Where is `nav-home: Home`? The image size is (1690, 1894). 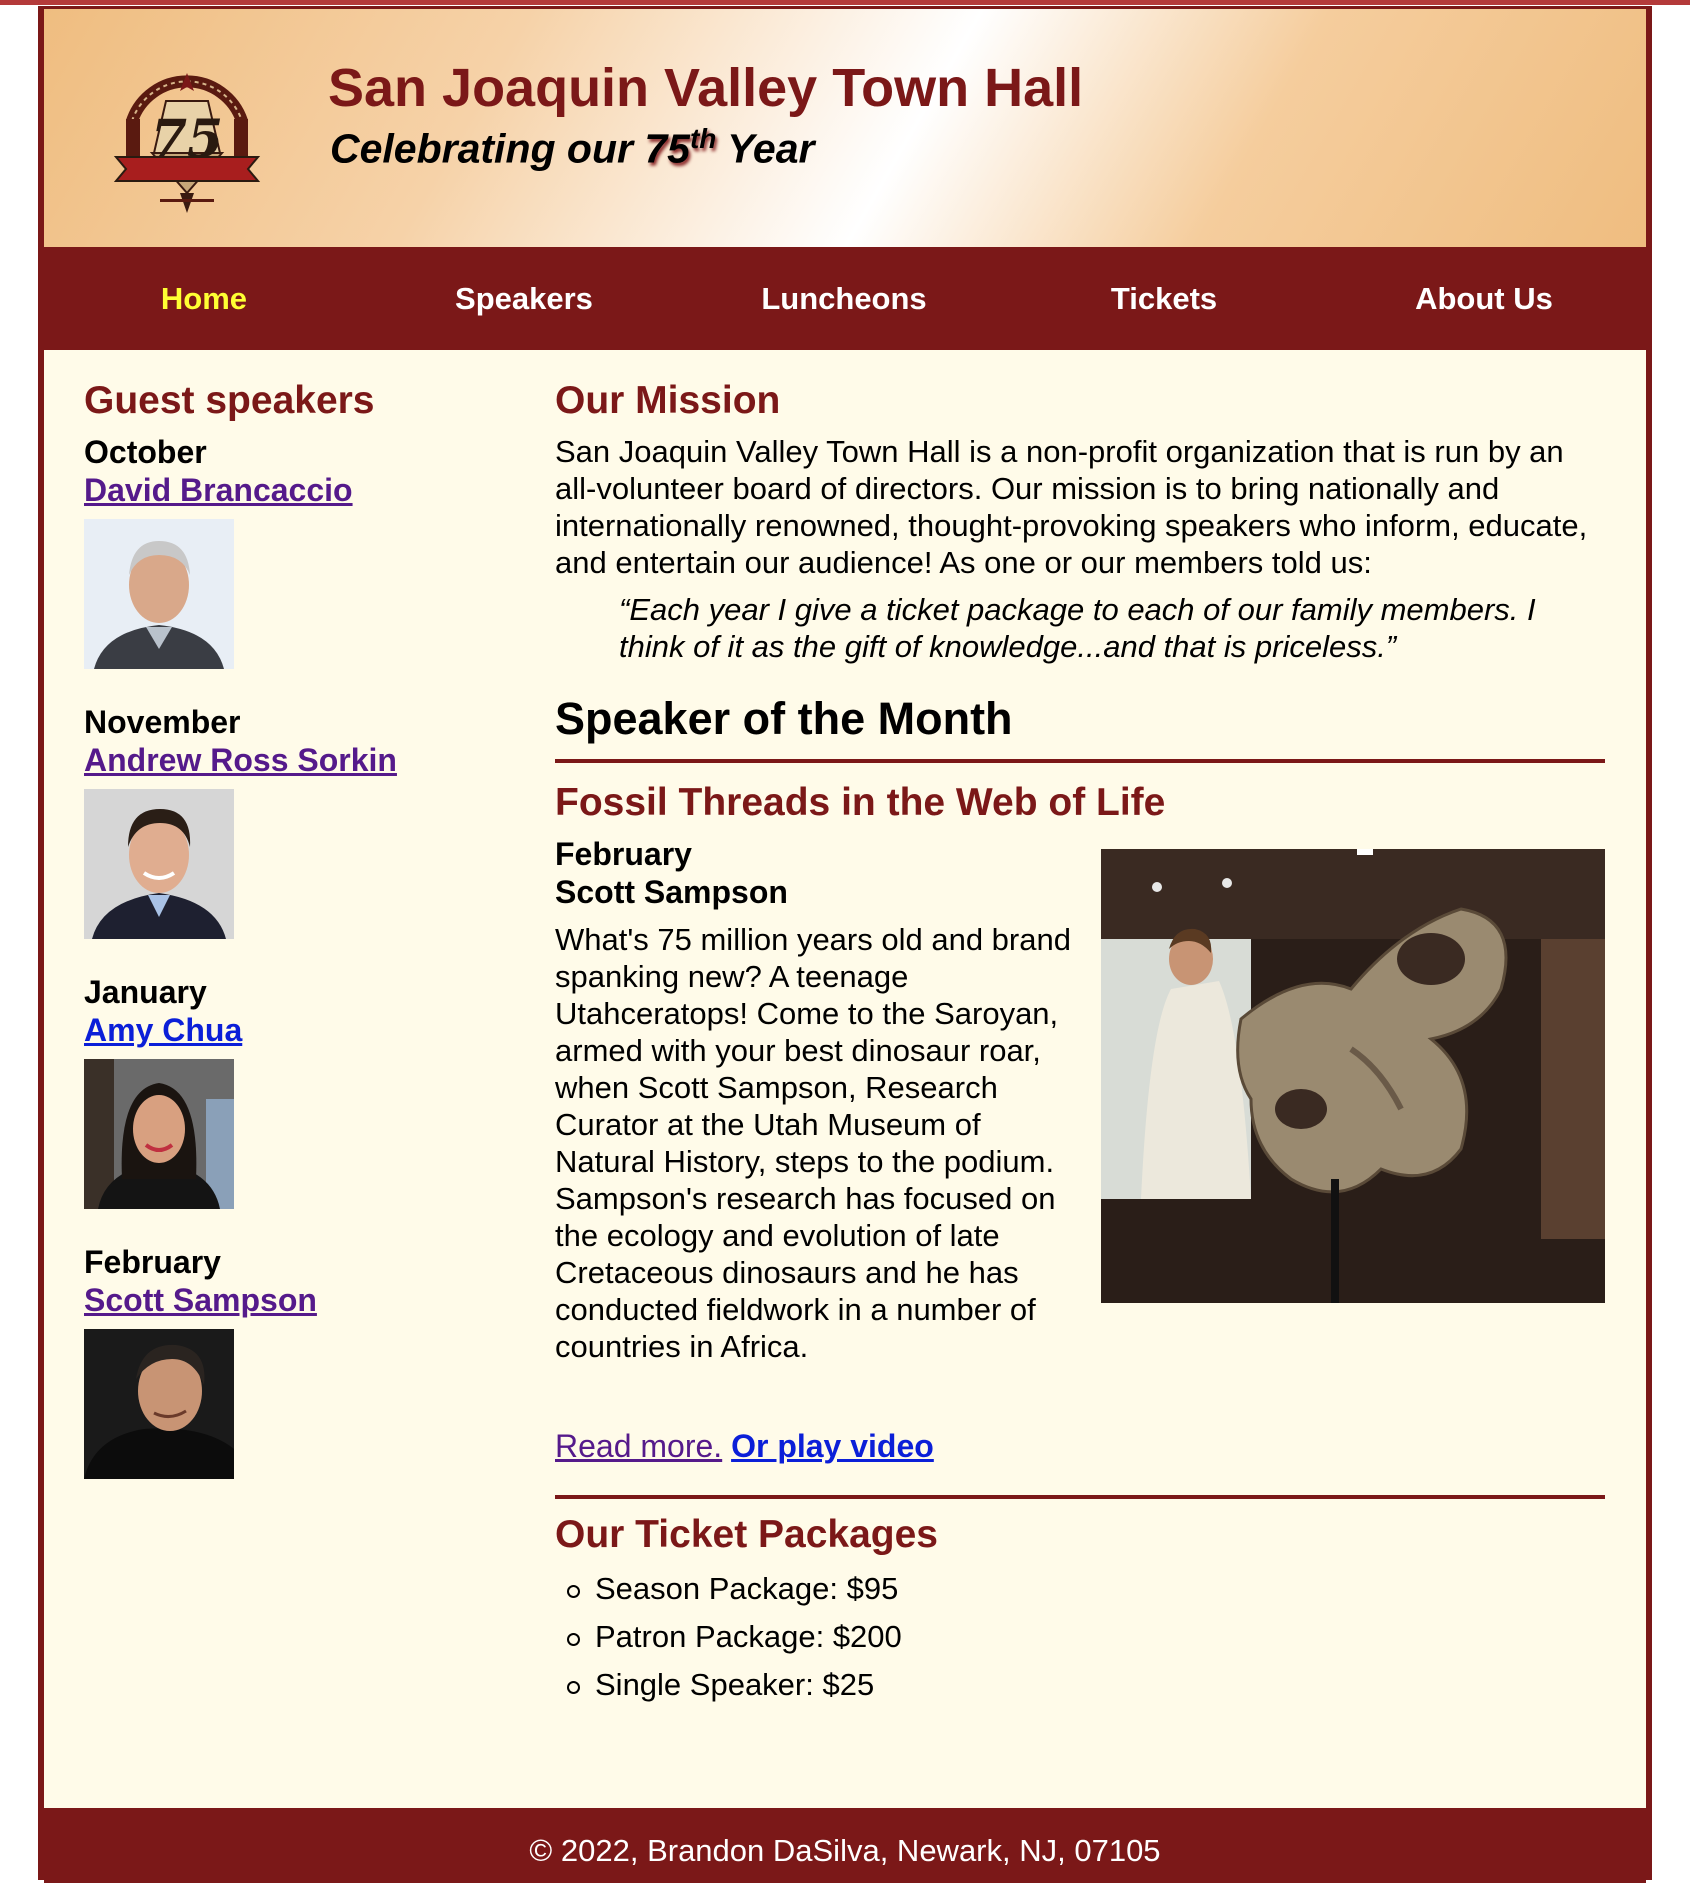
nav-home: Home is located at coordinates (204, 298).